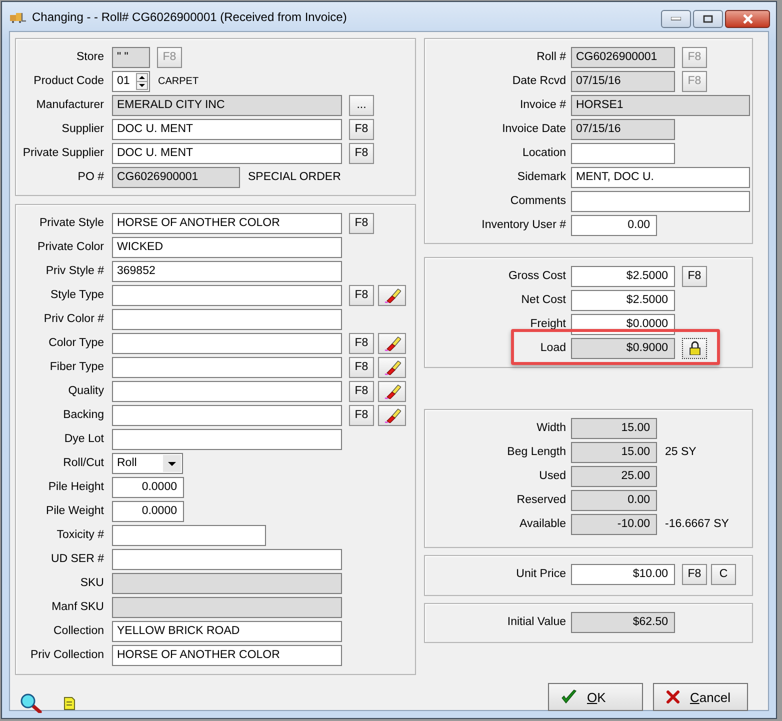 The image size is (782, 721). Describe the element at coordinates (83, 463) in the screenshot. I see `field-label: Roll/Cut` at that location.